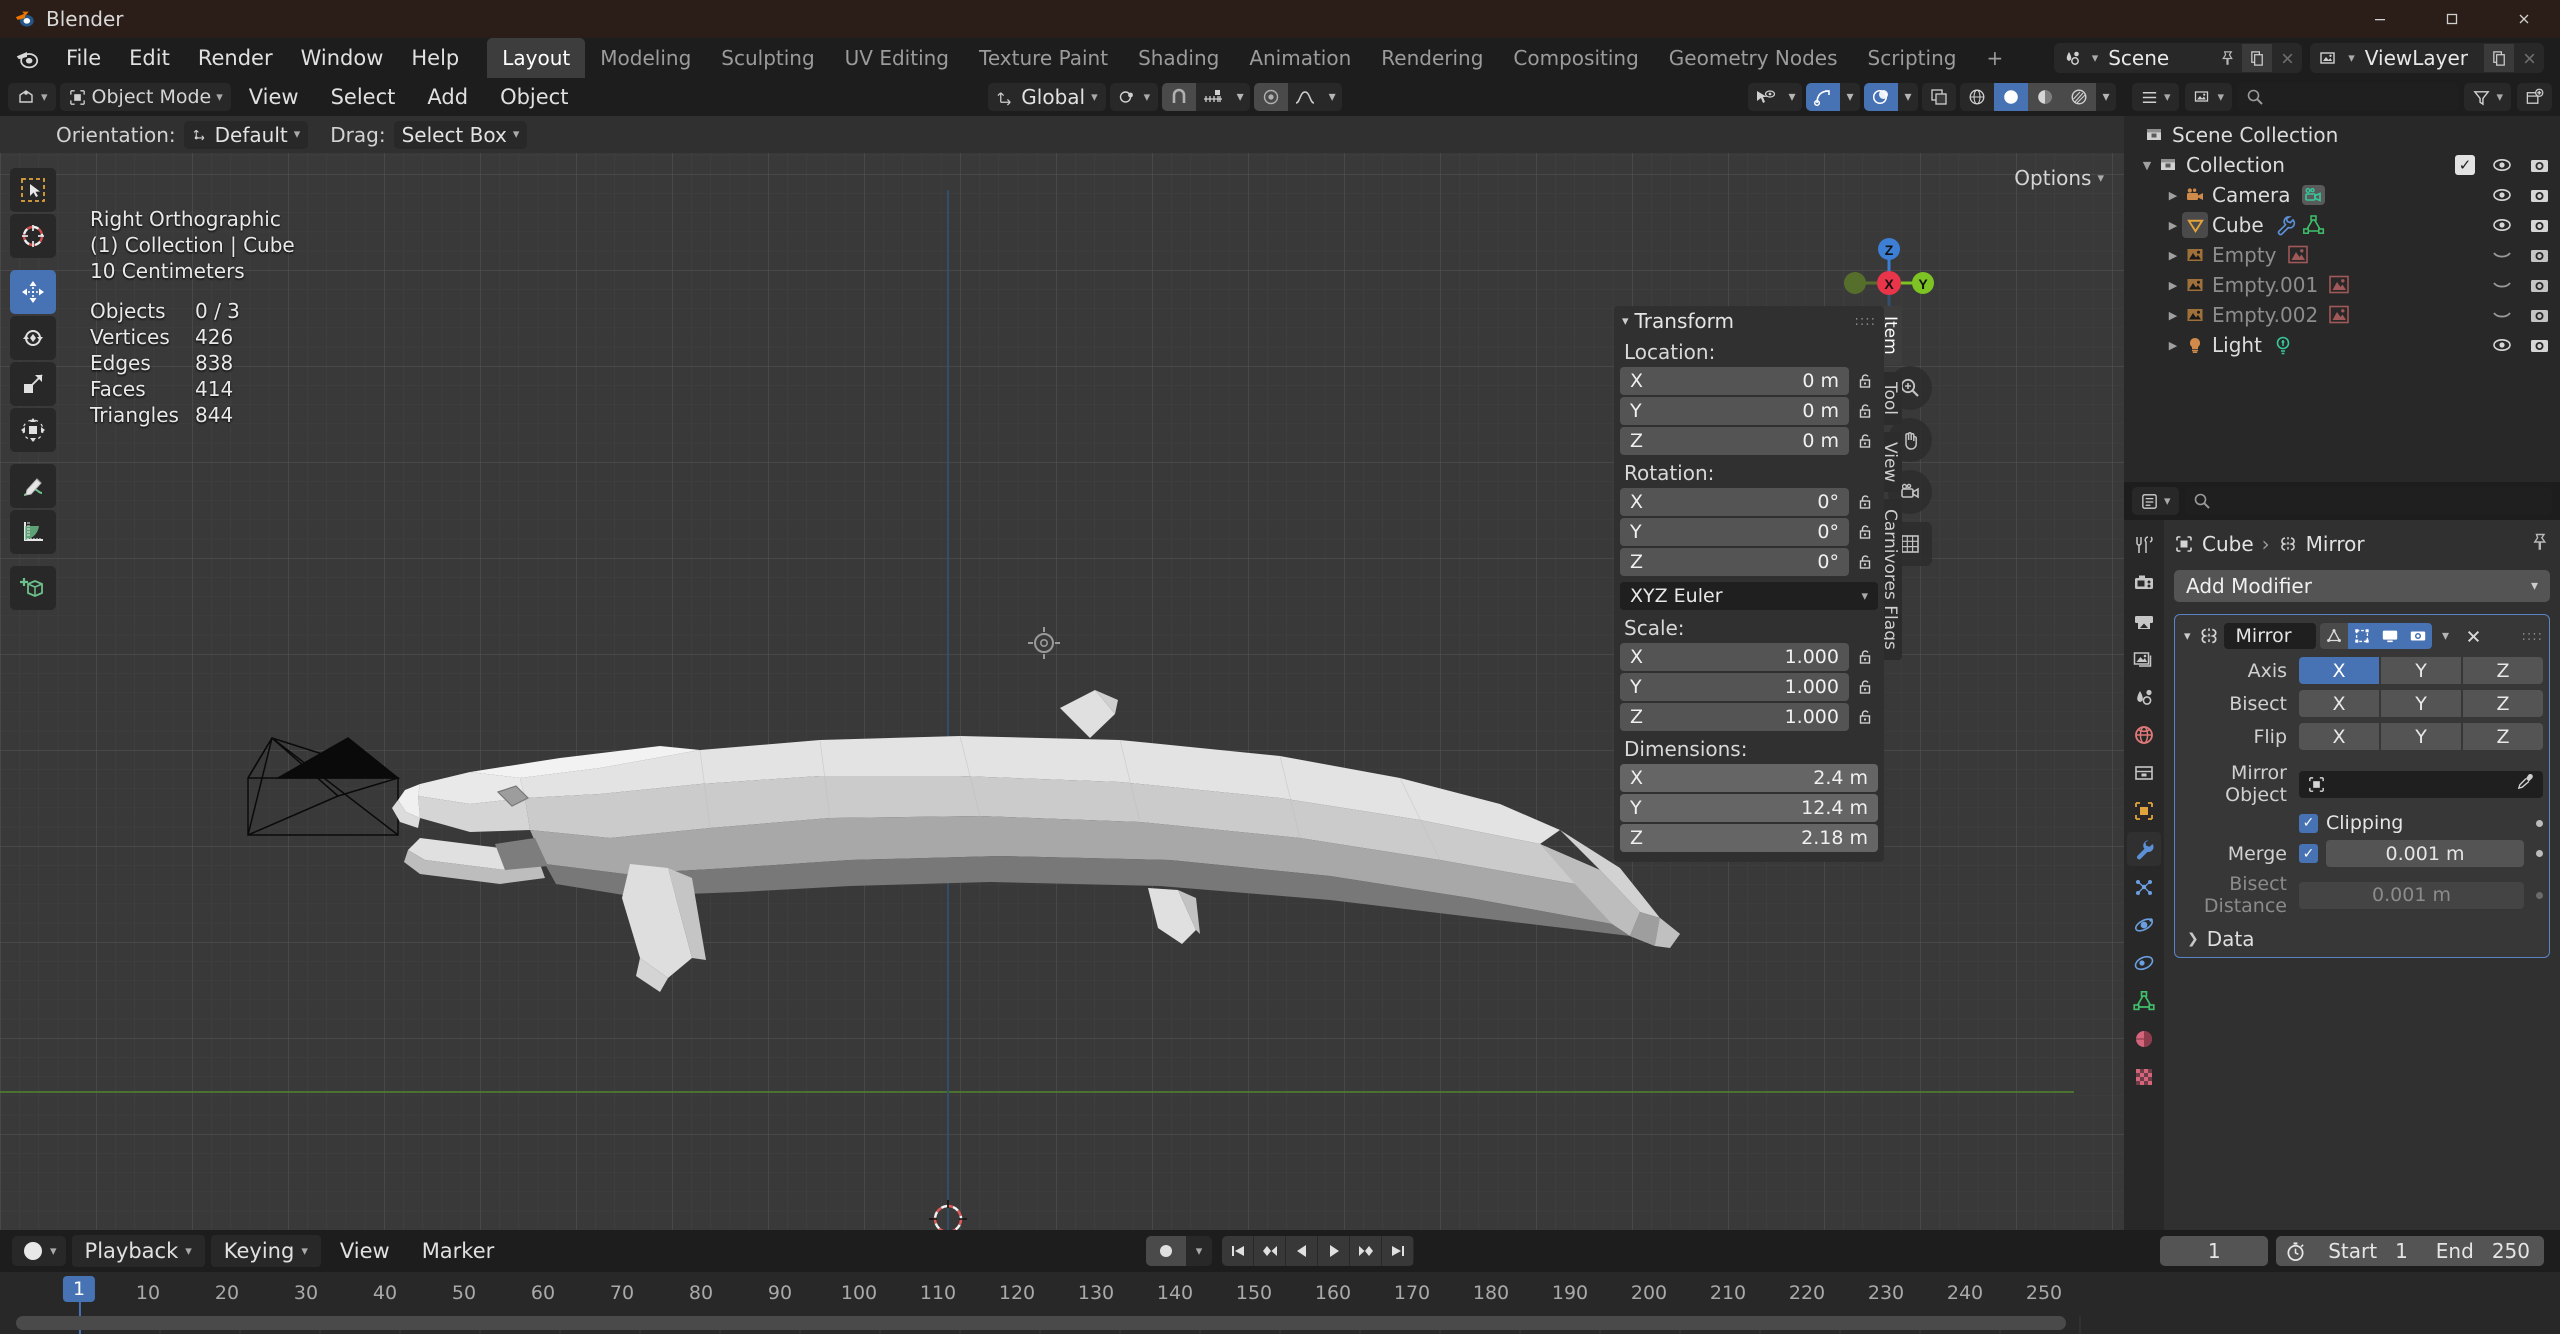 This screenshot has width=2560, height=1334. Describe the element at coordinates (33, 236) in the screenshot. I see `cursor-3d-tool` at that location.